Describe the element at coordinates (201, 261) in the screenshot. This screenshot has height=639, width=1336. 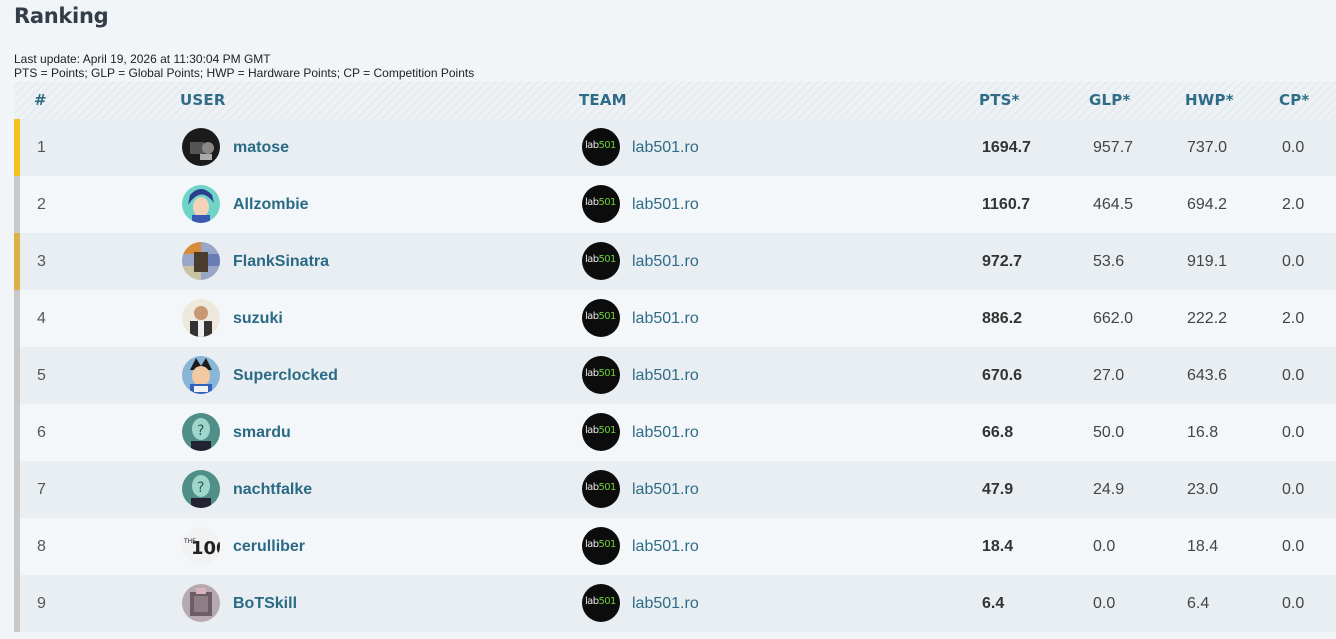
I see `mosaic-icon` at that location.